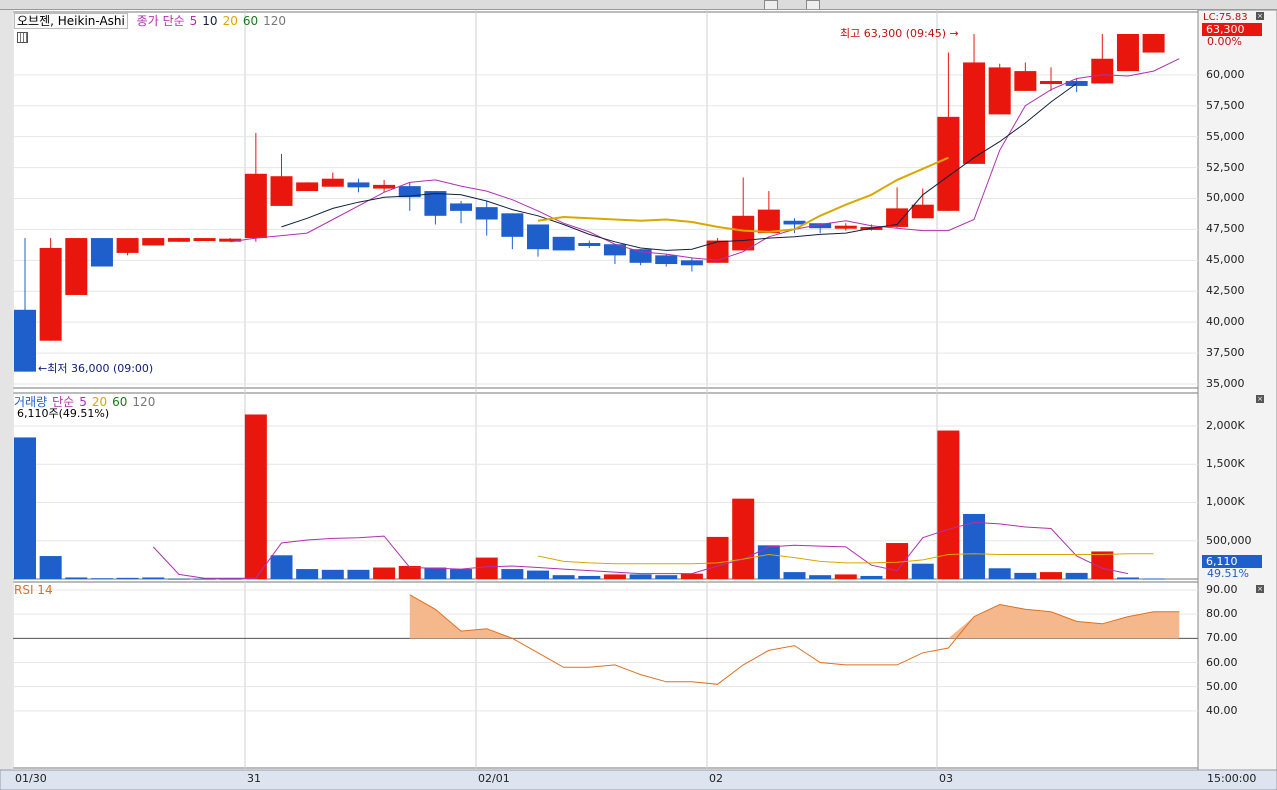  What do you see at coordinates (37, 3) in the screenshot?
I see `top-strip-text` at bounding box center [37, 3].